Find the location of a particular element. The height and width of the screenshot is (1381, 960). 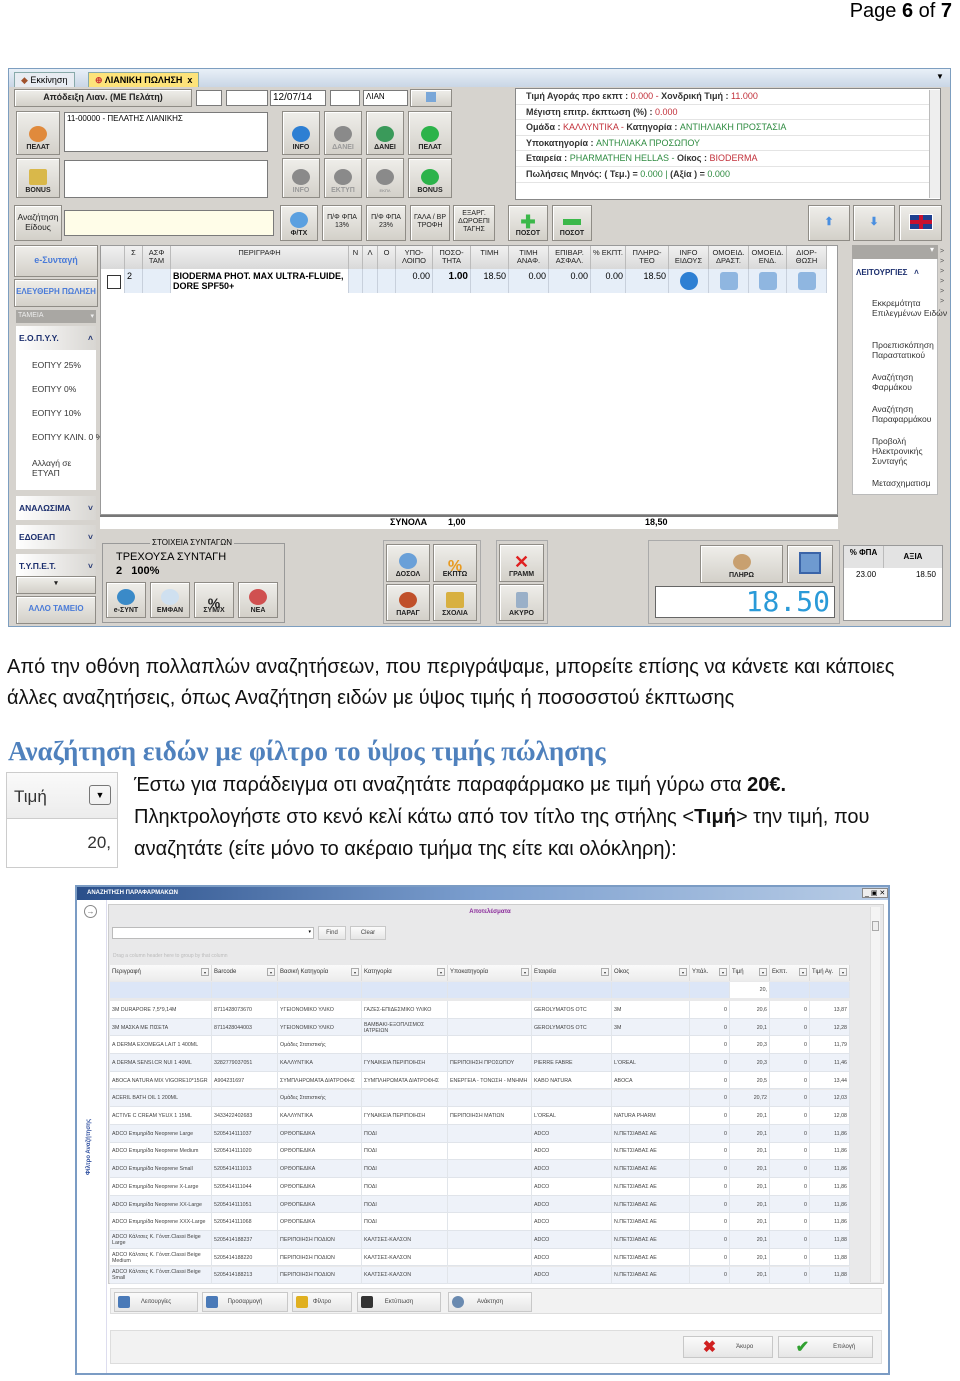

column-header: Υποκατηγορία ▾ is located at coordinates (490, 973).